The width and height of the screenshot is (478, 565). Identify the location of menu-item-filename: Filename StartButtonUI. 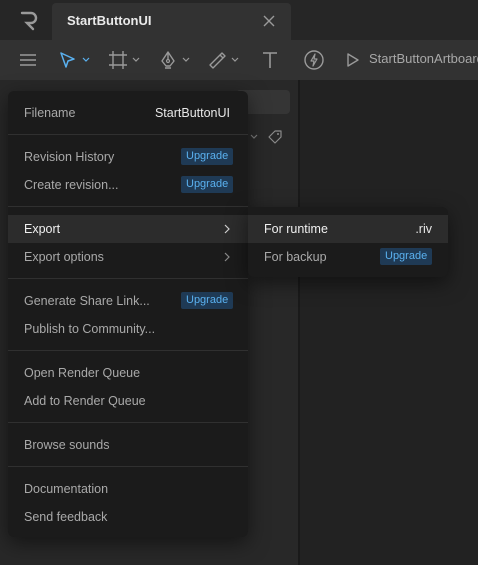
(128, 113).